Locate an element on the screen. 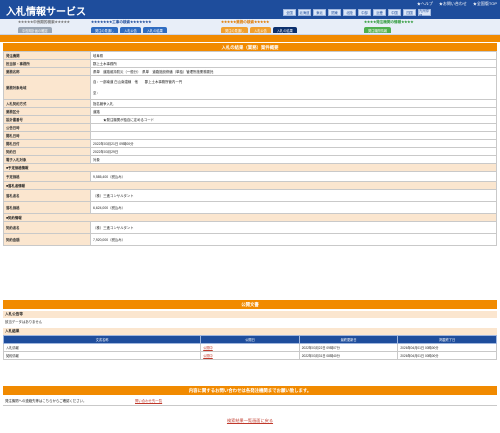 The height and width of the screenshot is (433, 500). contact-row: 発注機関への連絡先等はこちらからご確認ください。 問い合わせ先一覧 is located at coordinates (250, 401).